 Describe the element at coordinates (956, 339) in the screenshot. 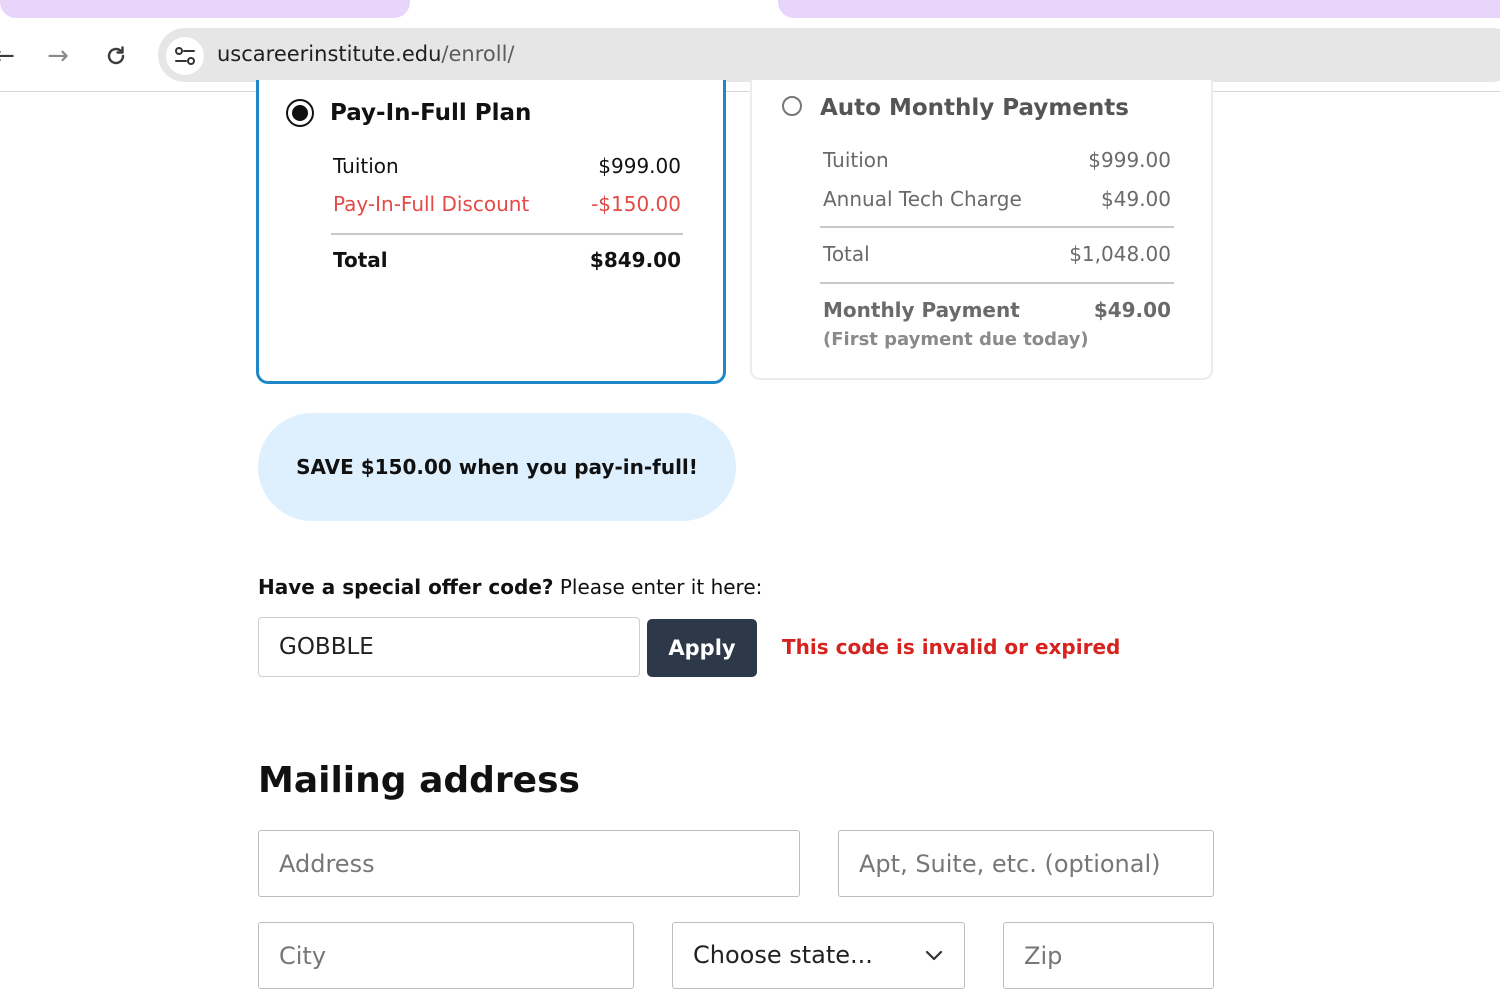

I see `first-payment-note: (First payment due today)` at that location.